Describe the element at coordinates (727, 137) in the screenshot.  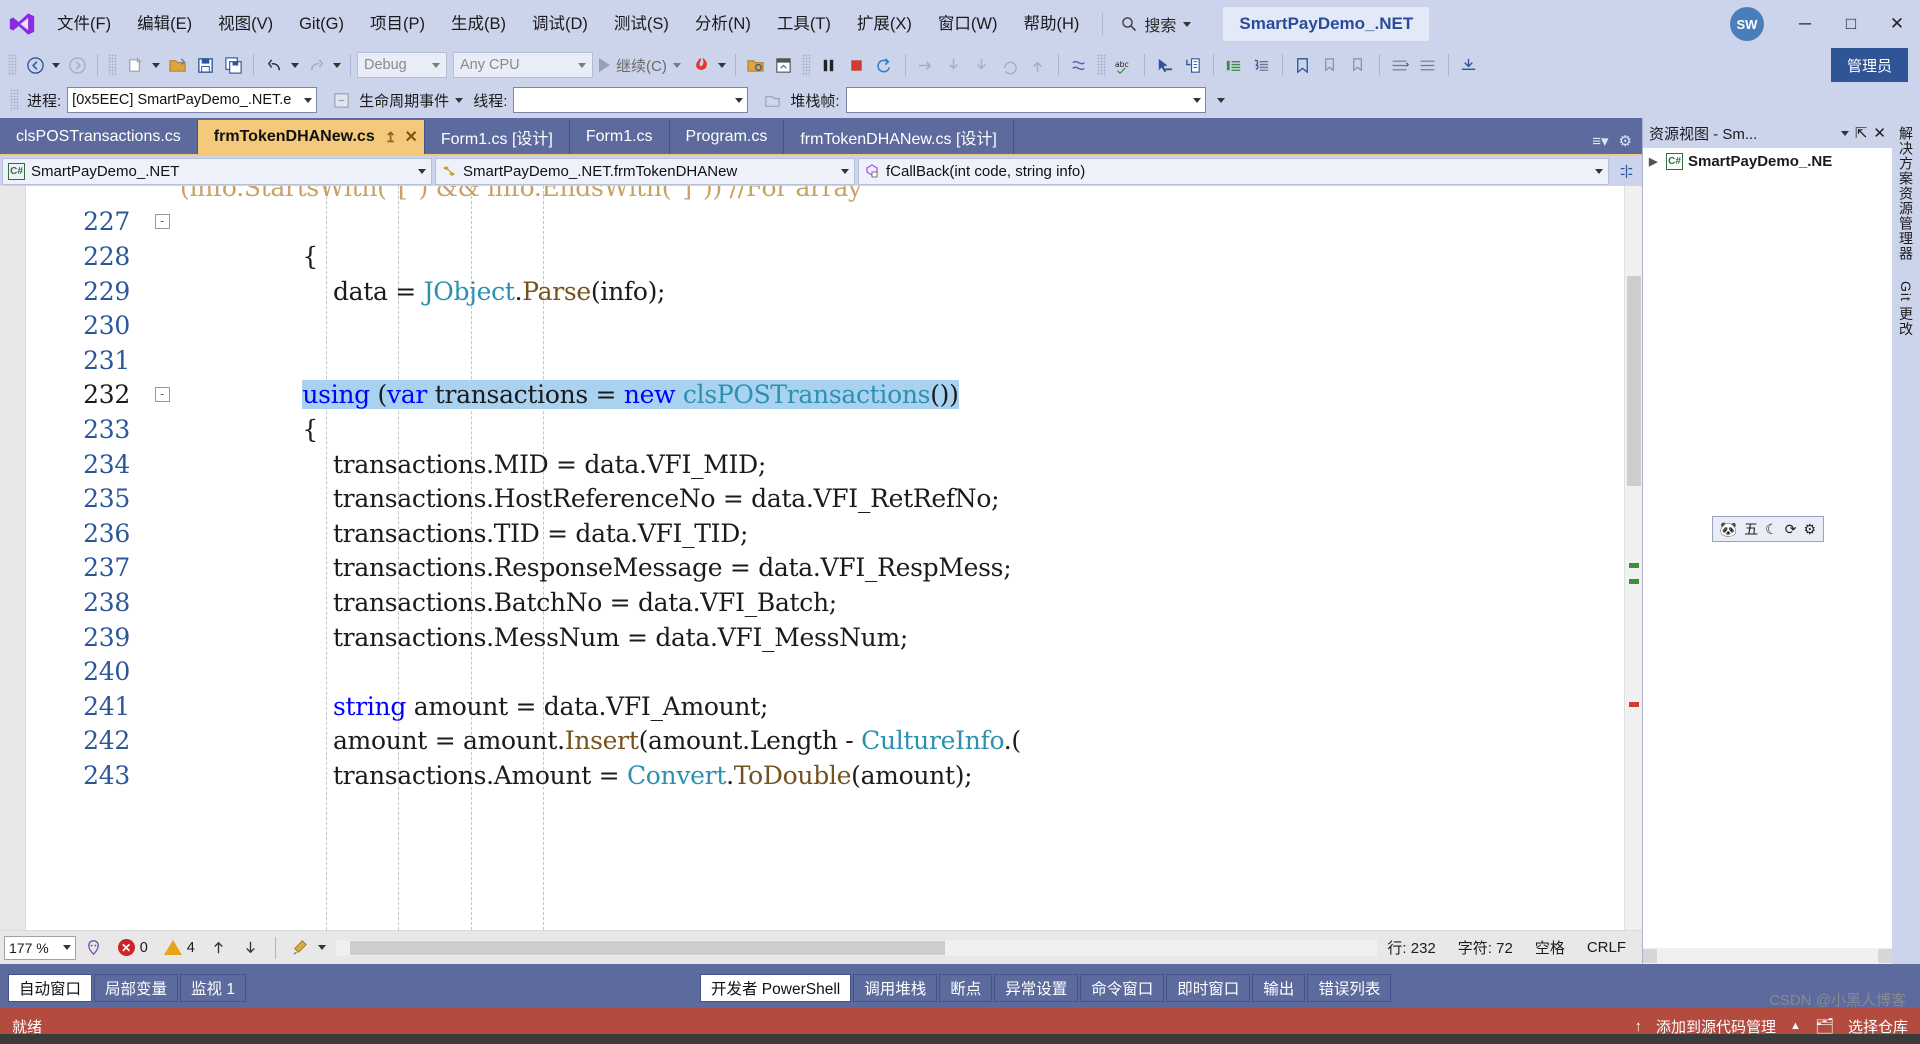
I see `document-tab-4: Program.cs` at that location.